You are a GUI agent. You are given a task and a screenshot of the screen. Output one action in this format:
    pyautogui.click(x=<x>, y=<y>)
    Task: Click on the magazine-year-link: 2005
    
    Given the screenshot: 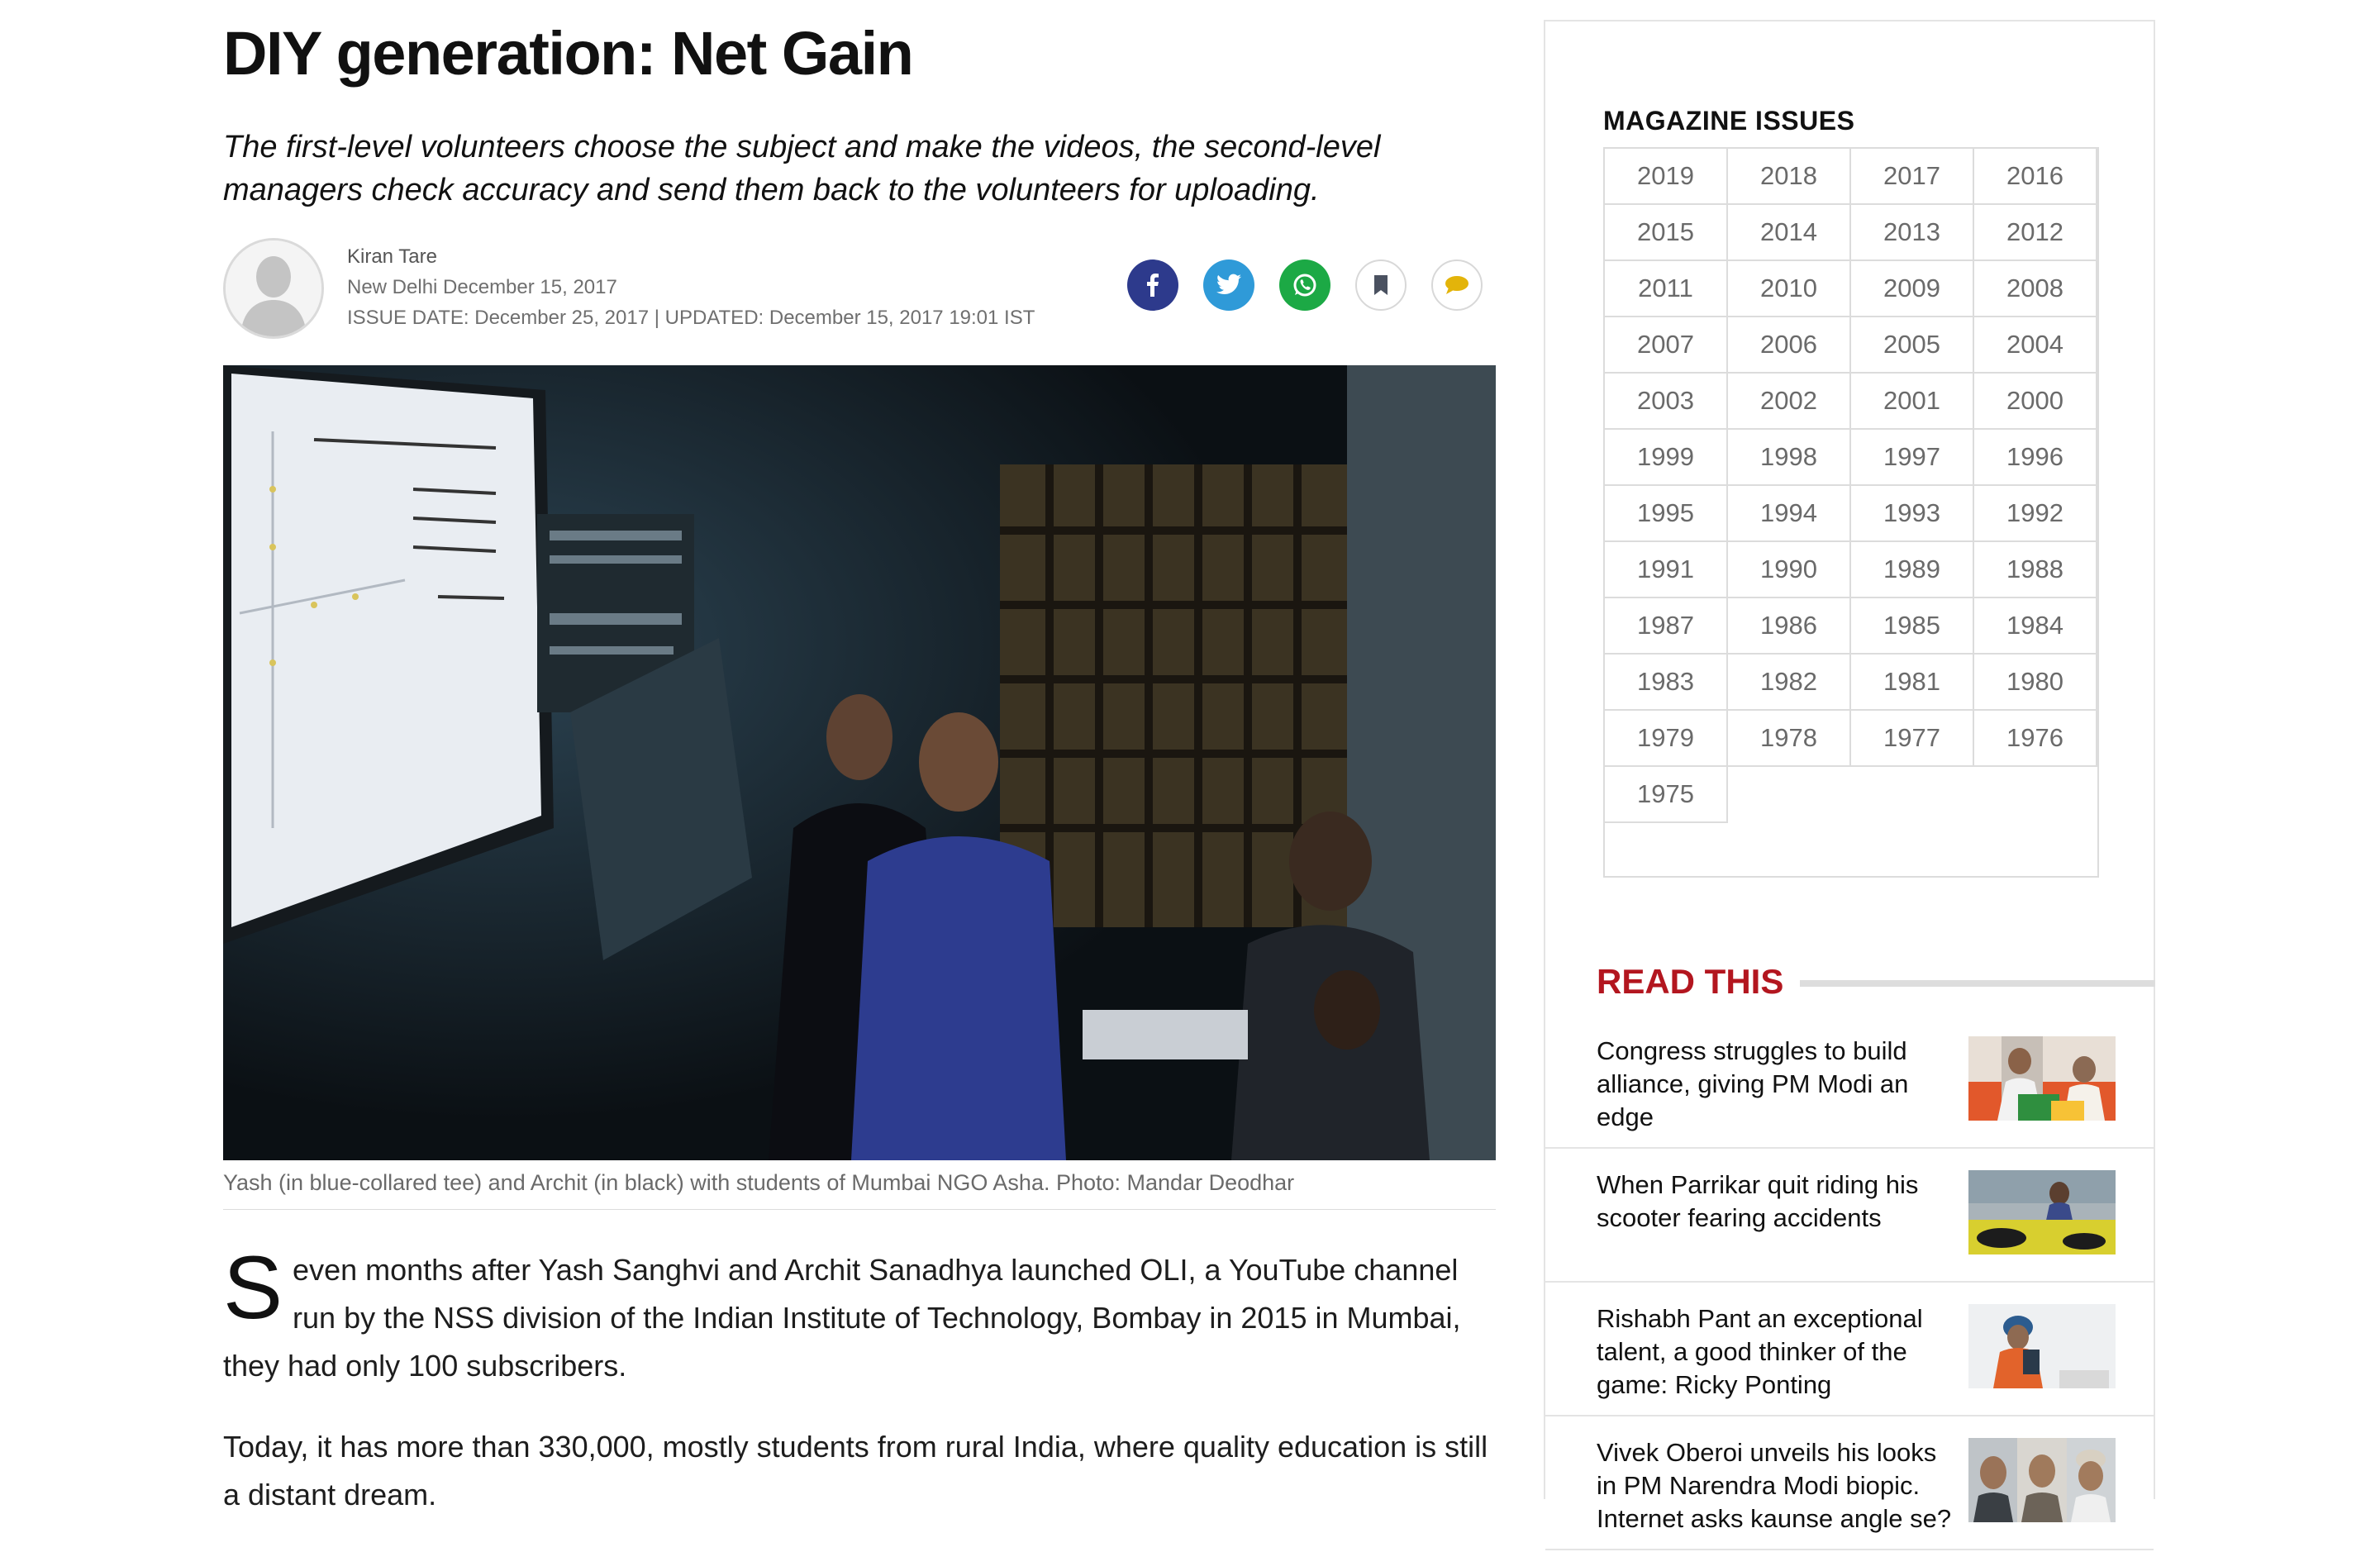 What is the action you would take?
    pyautogui.click(x=1912, y=345)
    